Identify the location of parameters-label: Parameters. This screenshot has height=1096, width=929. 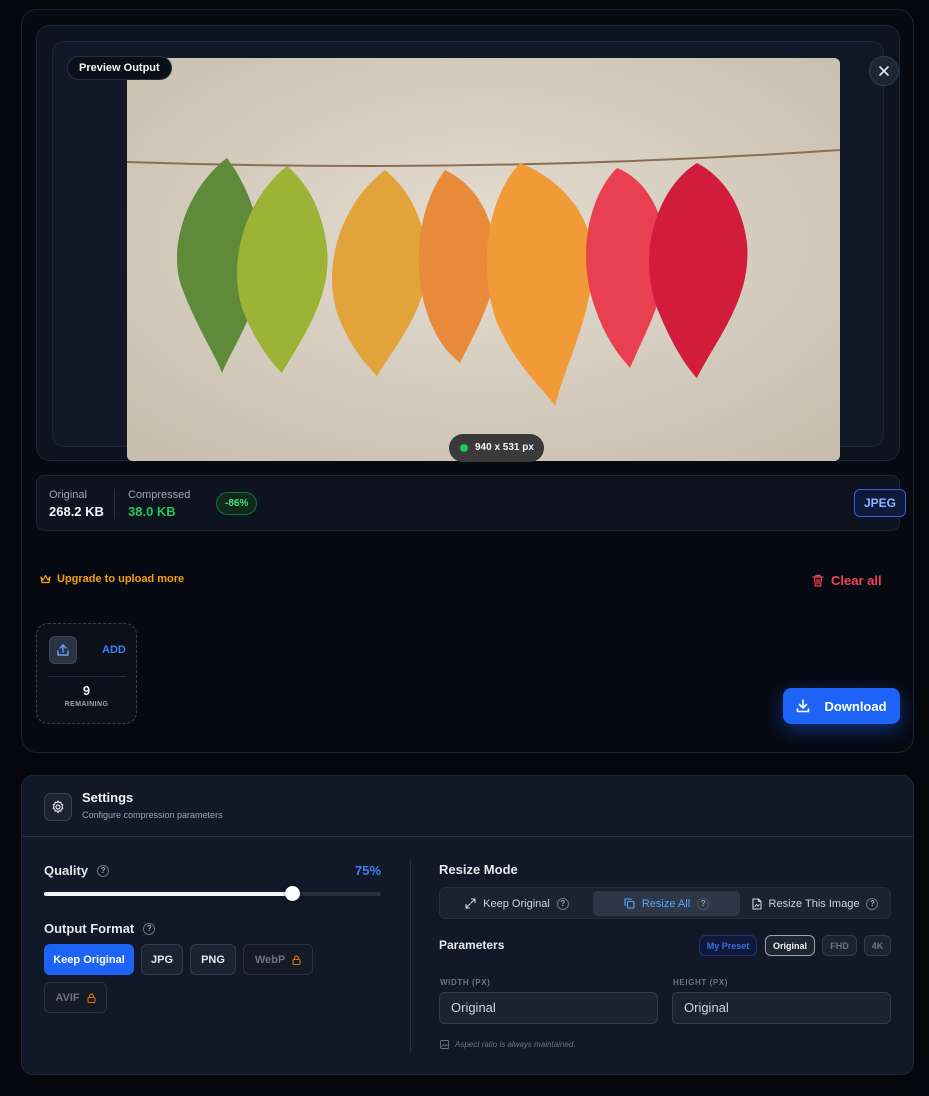
(472, 945).